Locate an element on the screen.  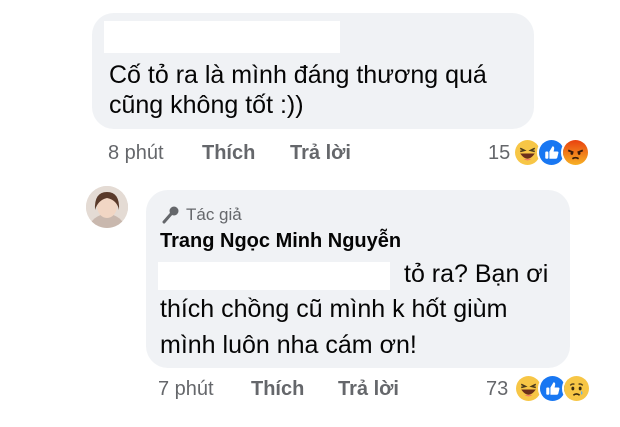
redacted-mention is located at coordinates (274, 276).